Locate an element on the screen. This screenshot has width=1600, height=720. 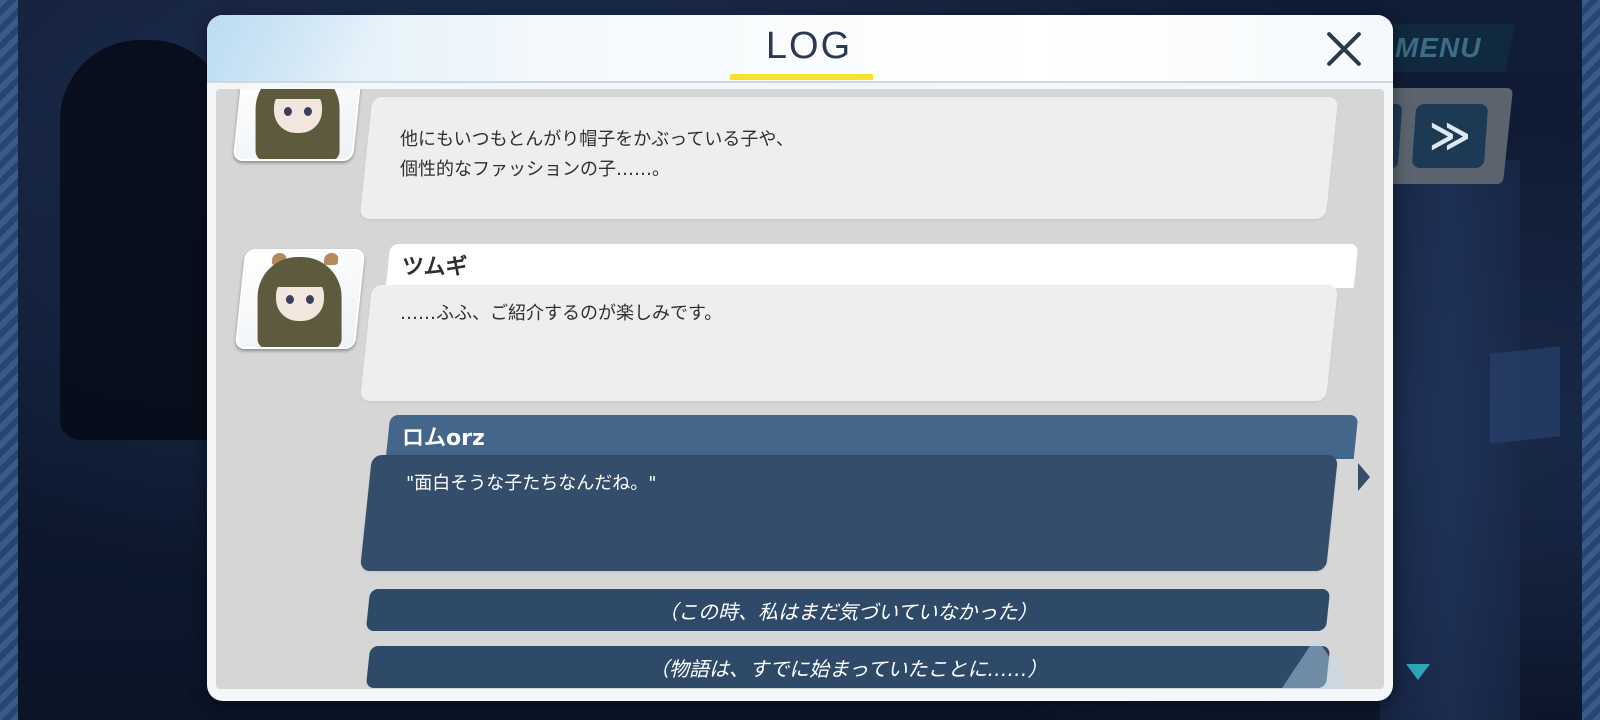
header-divider is located at coordinates (800, 82).